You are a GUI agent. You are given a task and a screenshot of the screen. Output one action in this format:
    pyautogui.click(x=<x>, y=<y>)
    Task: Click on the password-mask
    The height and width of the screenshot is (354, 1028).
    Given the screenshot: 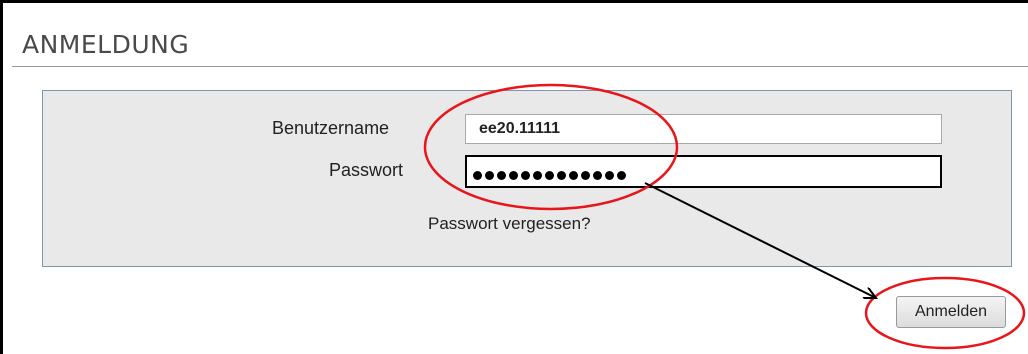 What is the action you would take?
    pyautogui.click(x=551, y=176)
    